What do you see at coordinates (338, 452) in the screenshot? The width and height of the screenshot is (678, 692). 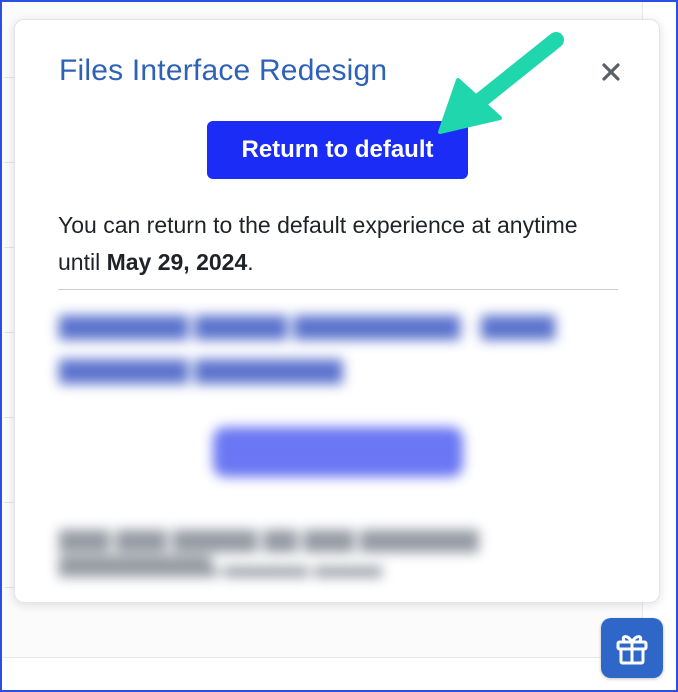 I see `blurred-button` at bounding box center [338, 452].